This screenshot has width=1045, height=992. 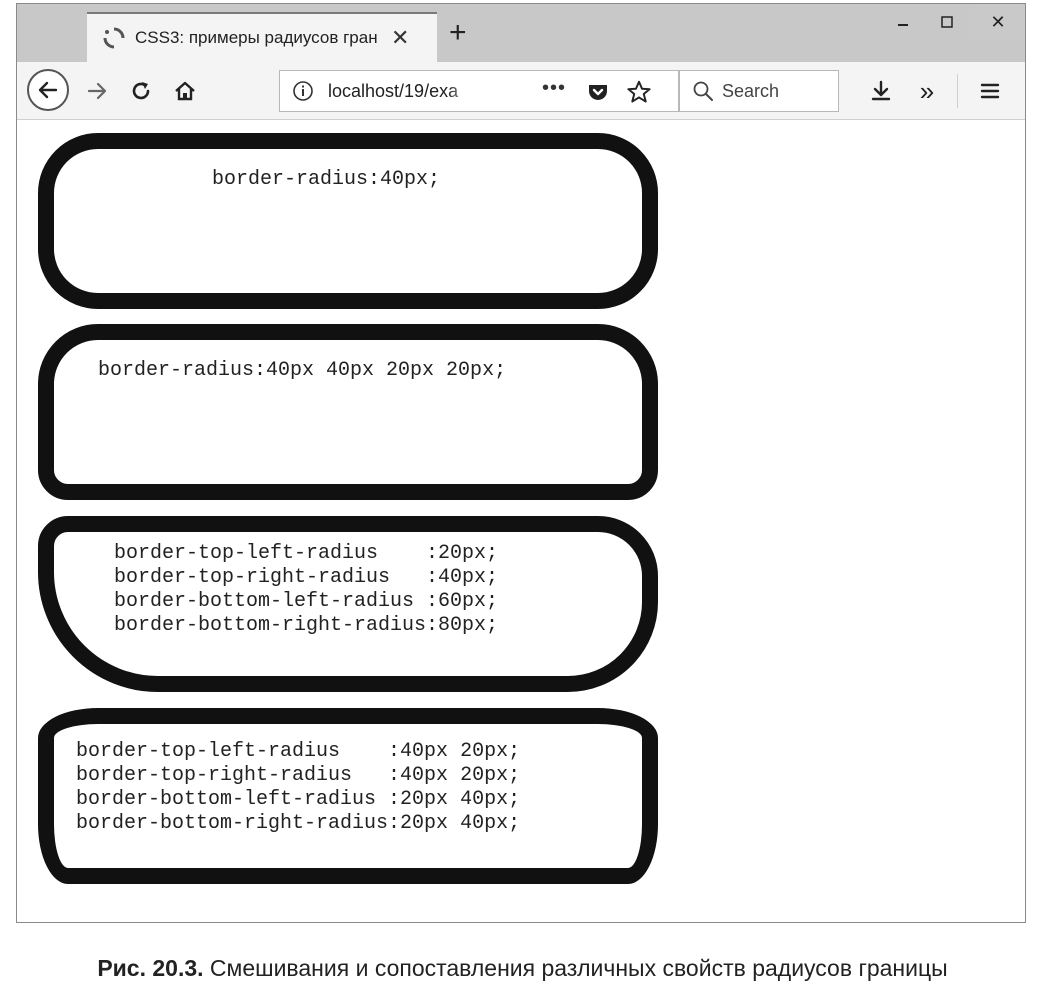 I want to click on reload-button, so click(x=141, y=91).